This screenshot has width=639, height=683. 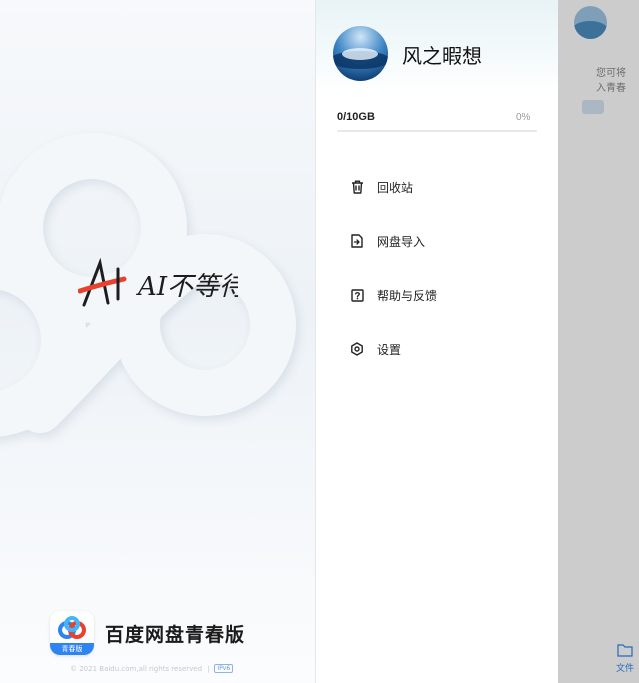 What do you see at coordinates (187, 287) in the screenshot?
I see `slogan-text: AI不等待` at bounding box center [187, 287].